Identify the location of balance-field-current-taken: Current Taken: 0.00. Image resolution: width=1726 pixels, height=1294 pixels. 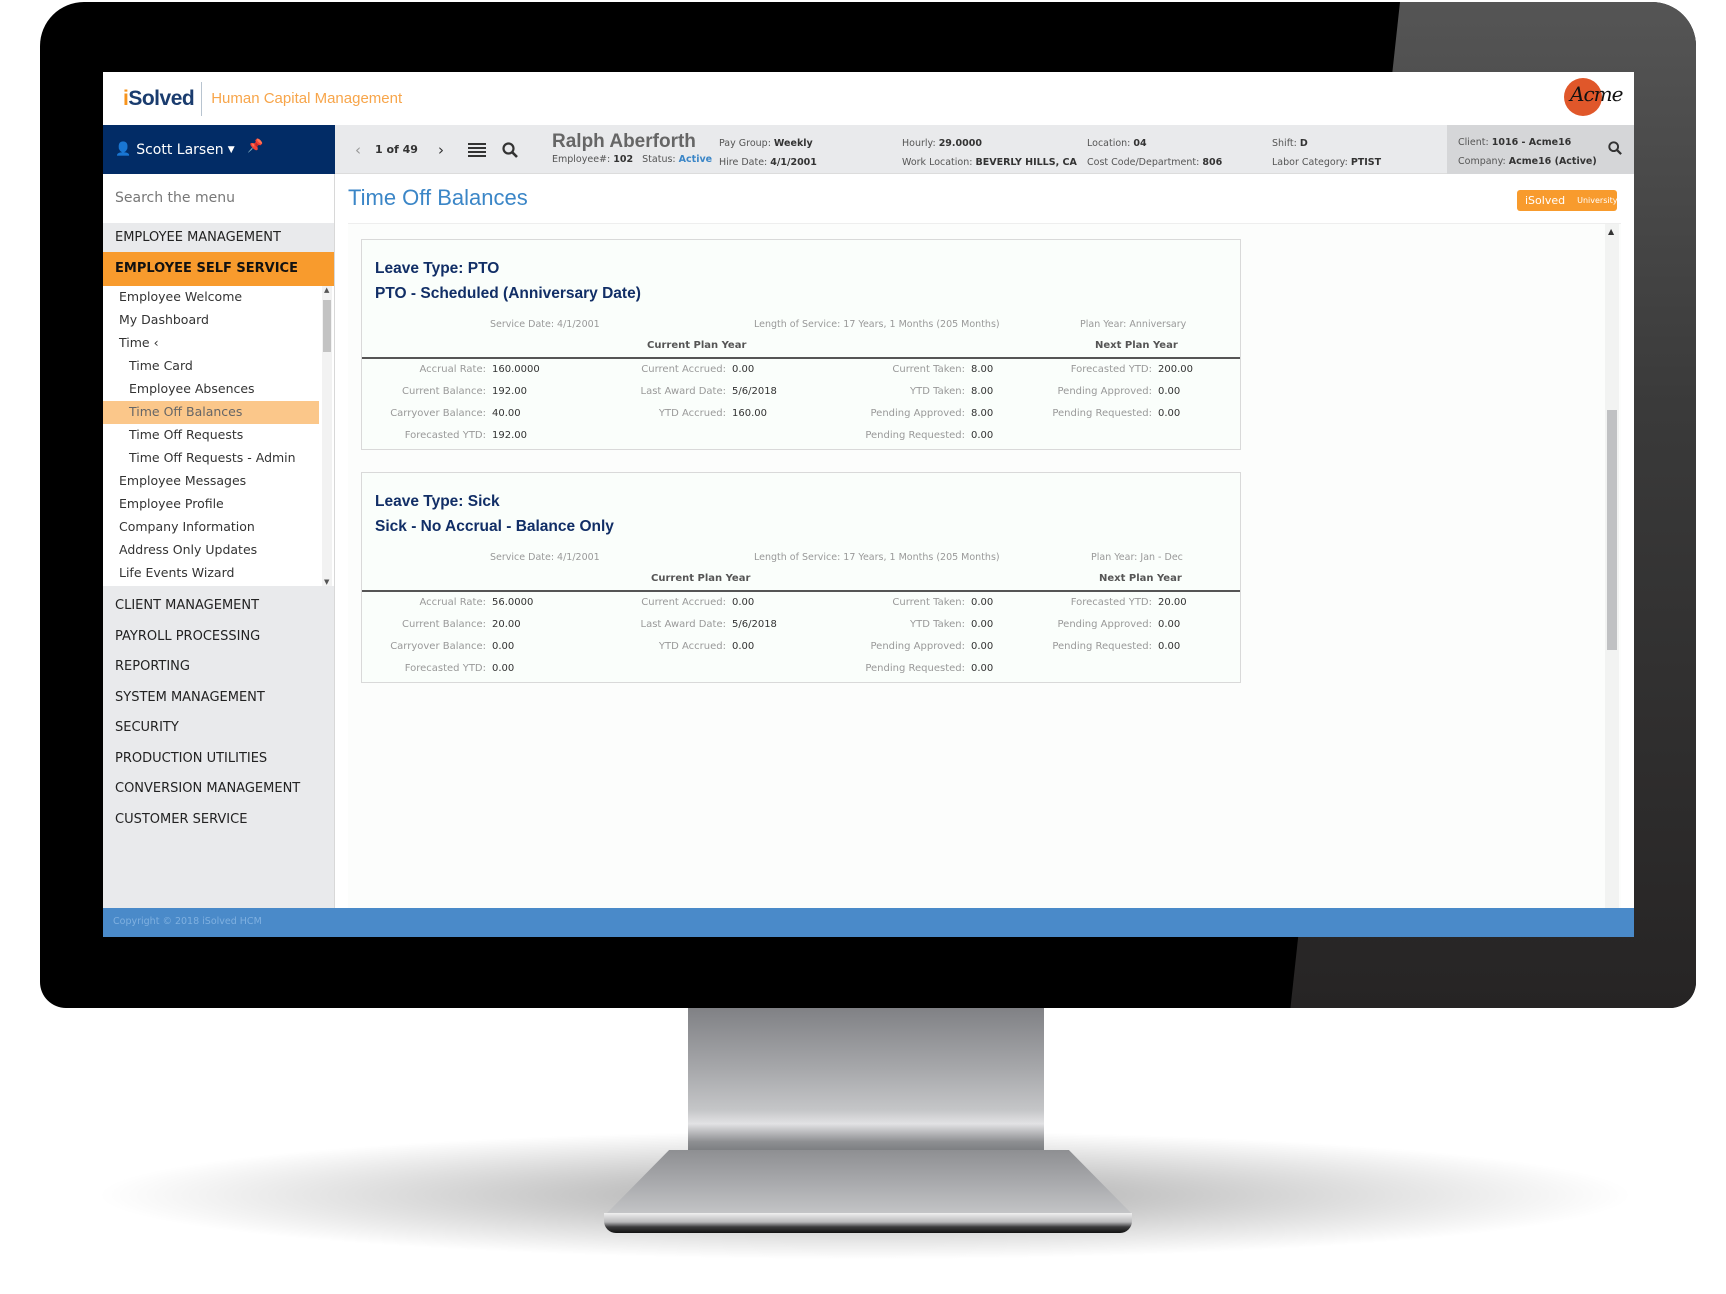
(909, 602).